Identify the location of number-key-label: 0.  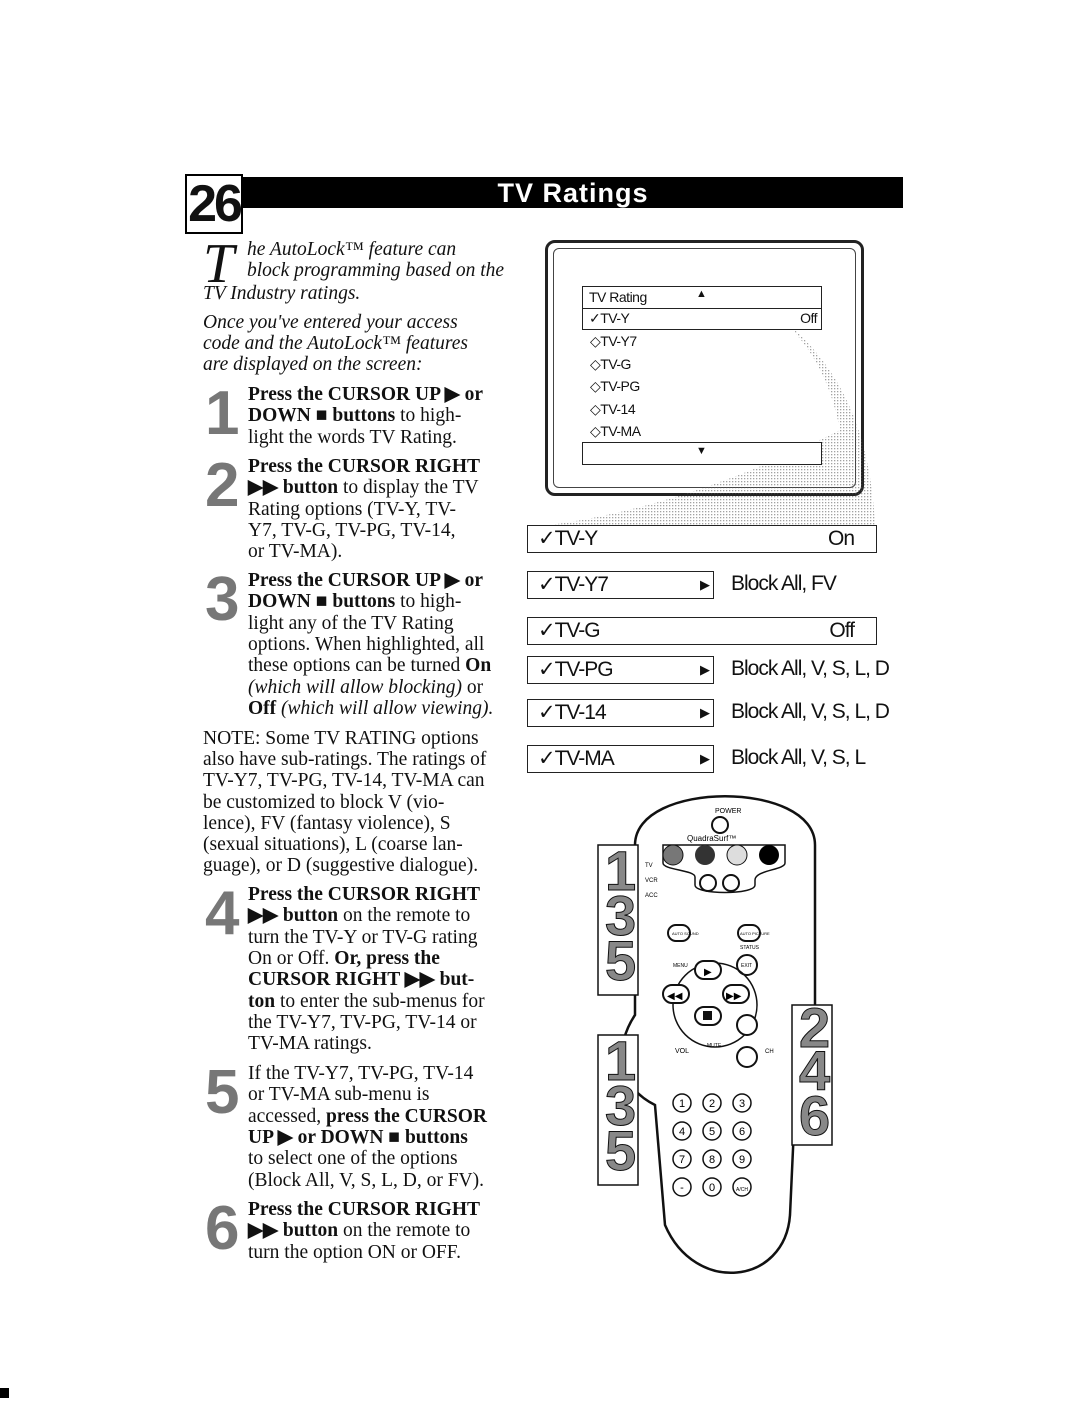
(712, 1188).